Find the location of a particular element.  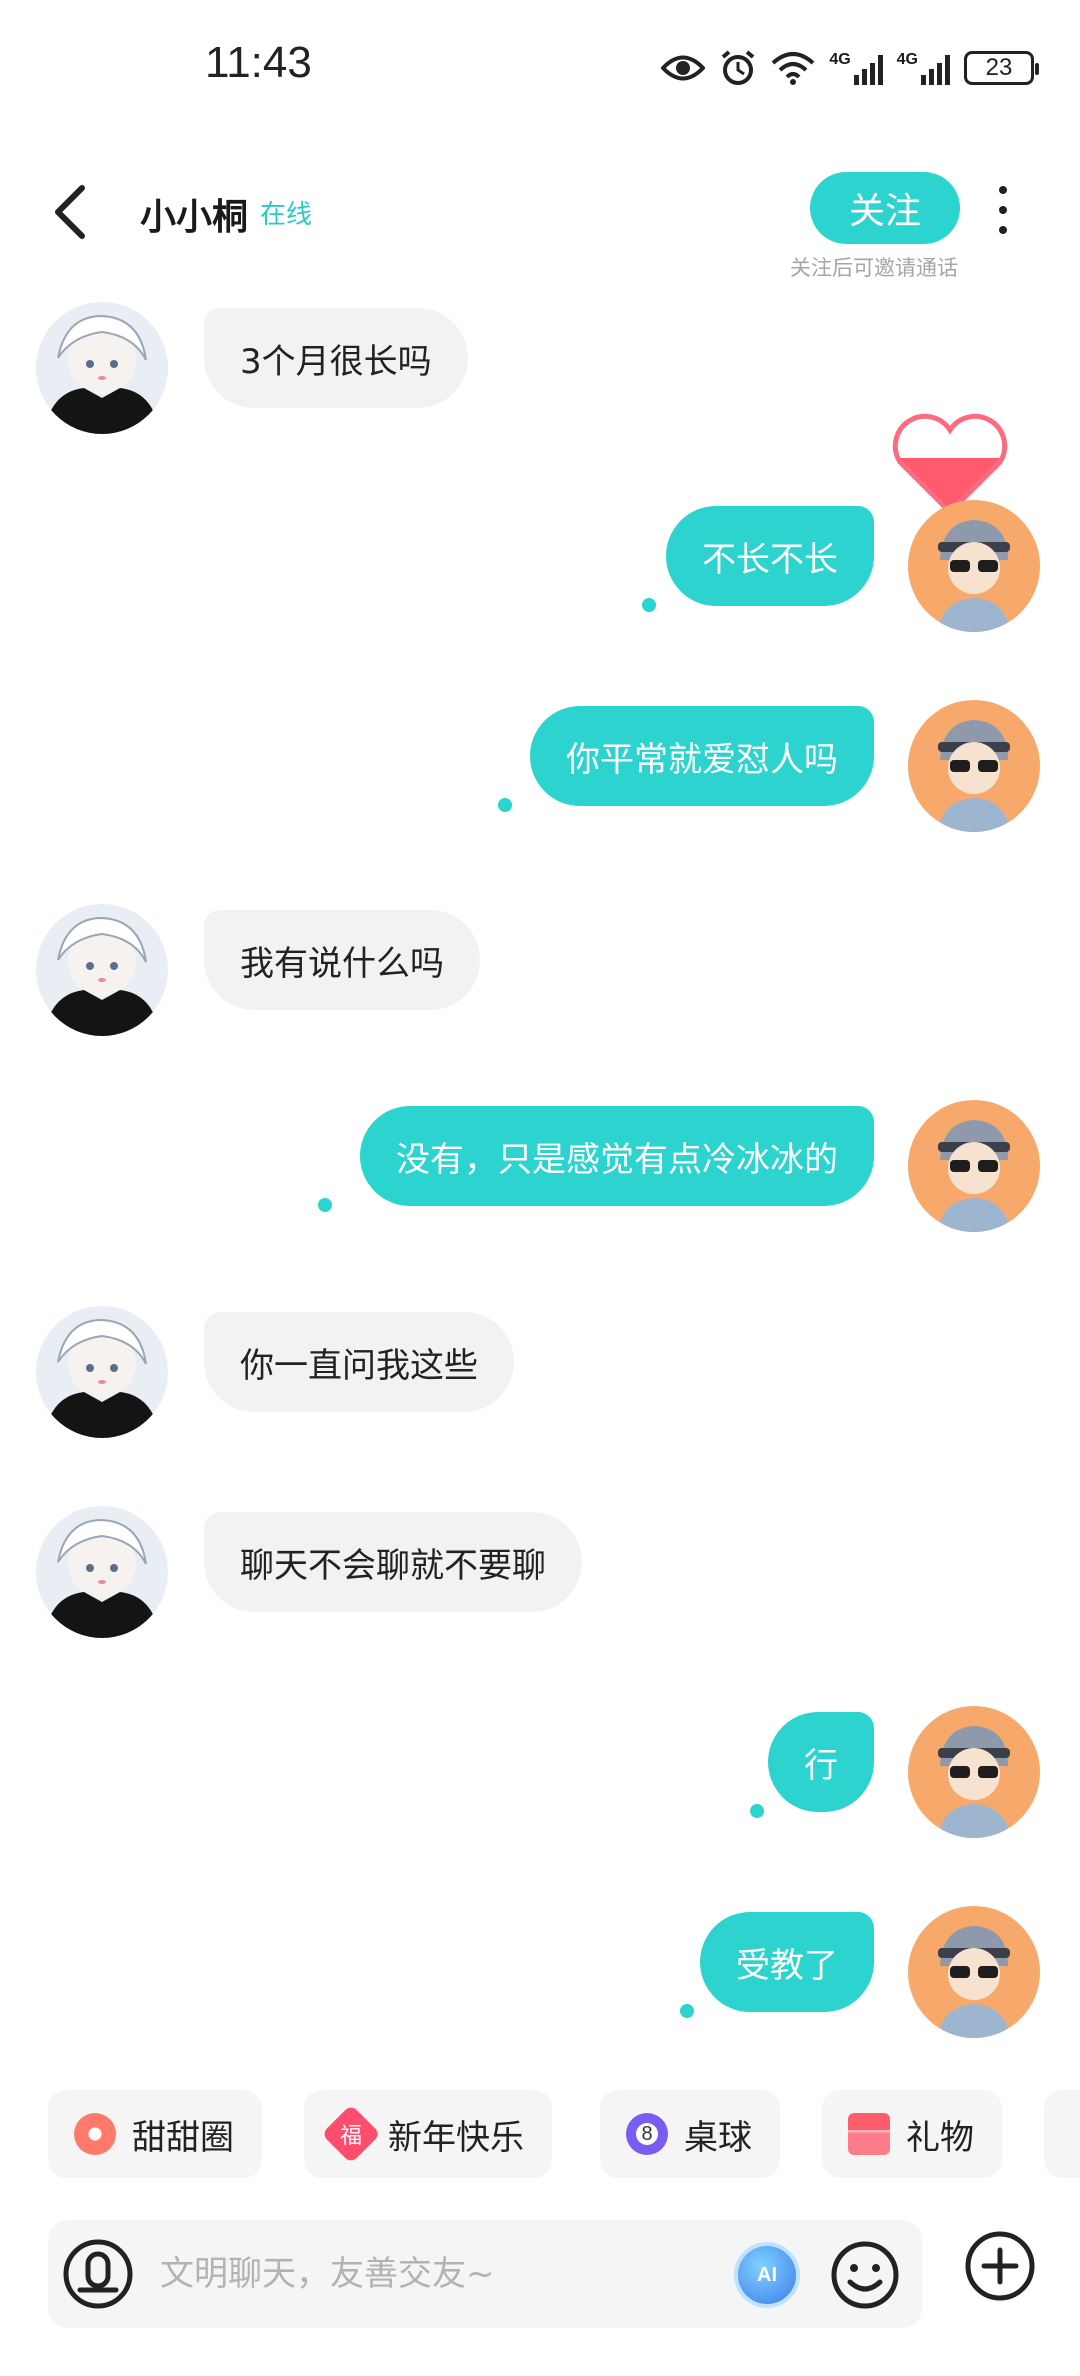

message-input is located at coordinates (455, 2274).